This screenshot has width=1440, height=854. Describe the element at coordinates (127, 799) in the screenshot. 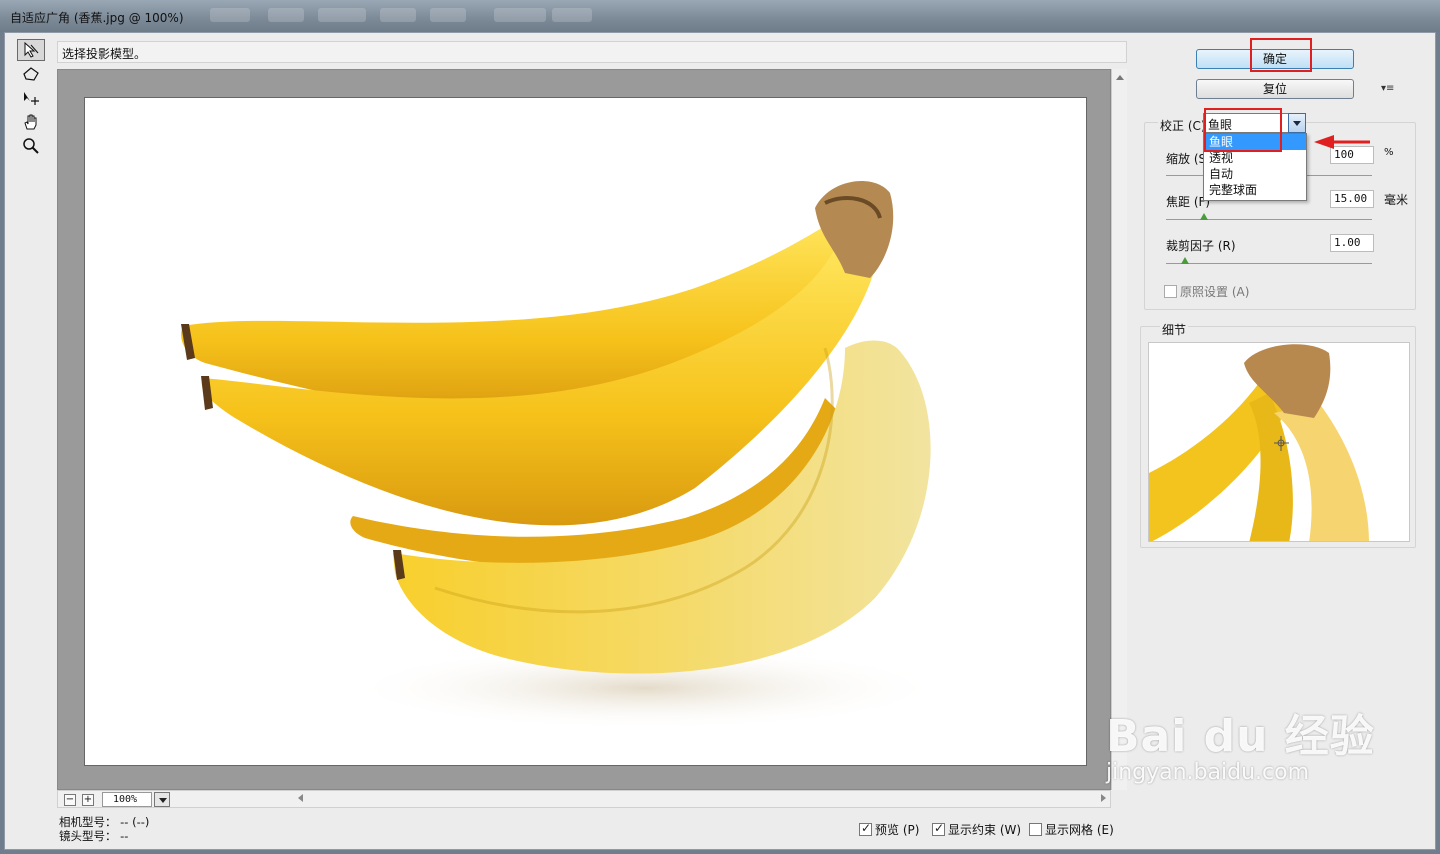

I see `zoom-level-field: 100%` at that location.